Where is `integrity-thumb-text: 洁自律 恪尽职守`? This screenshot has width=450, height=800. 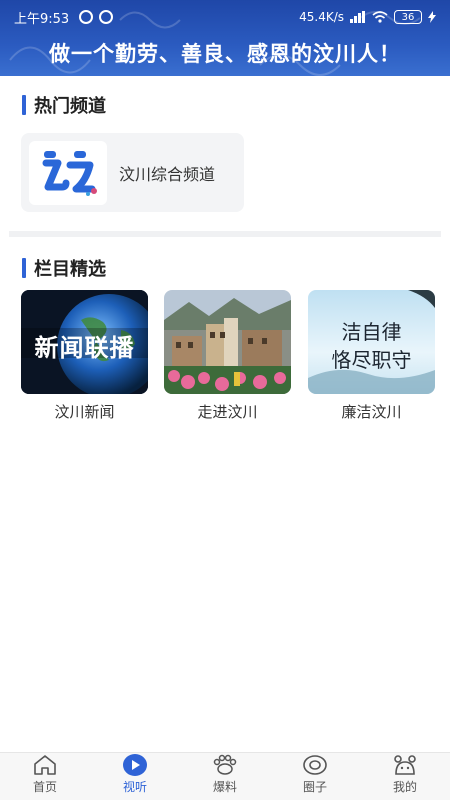
integrity-thumb-text: 洁自律 恪尽职守 is located at coordinates (371, 346).